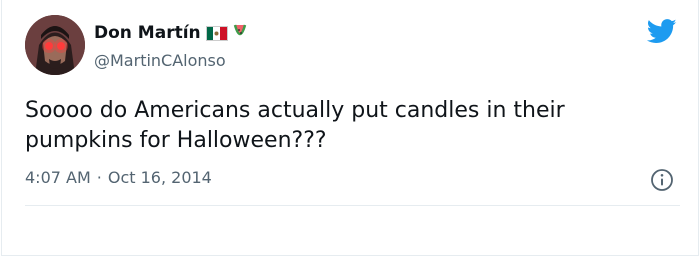 Image resolution: width=700 pixels, height=257 pixels. I want to click on author-display-name: Don Martín, so click(147, 33).